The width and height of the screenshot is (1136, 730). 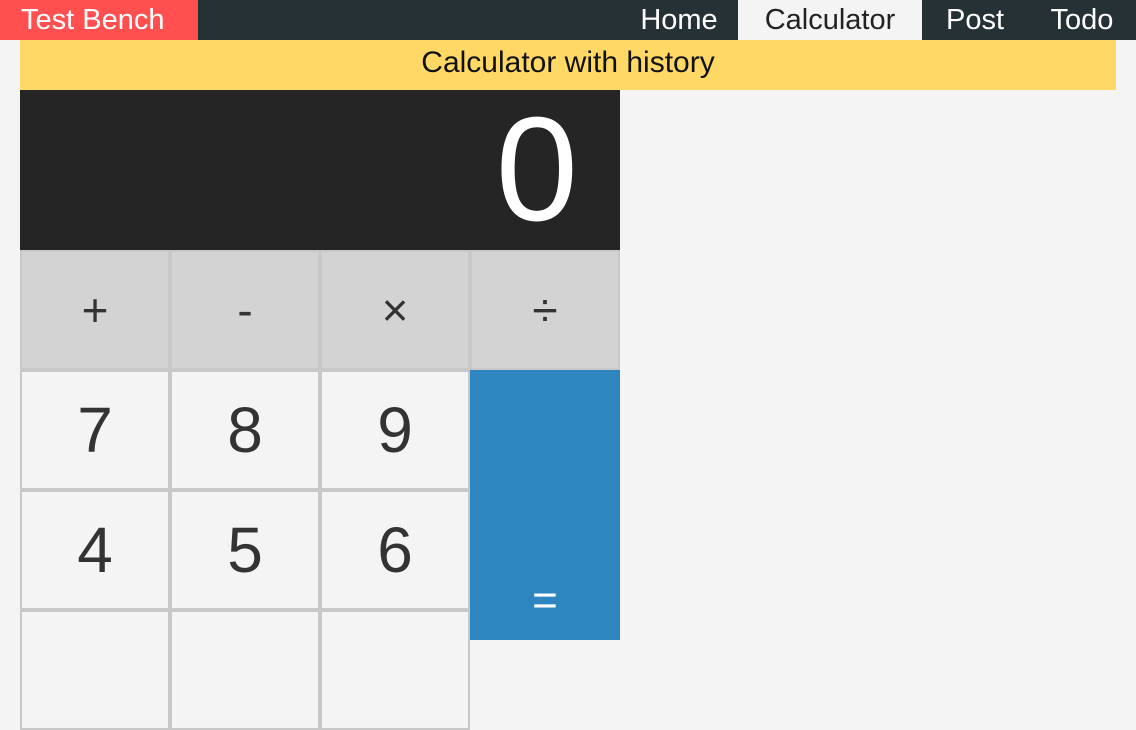 I want to click on digit-6-button: 6, so click(x=395, y=550).